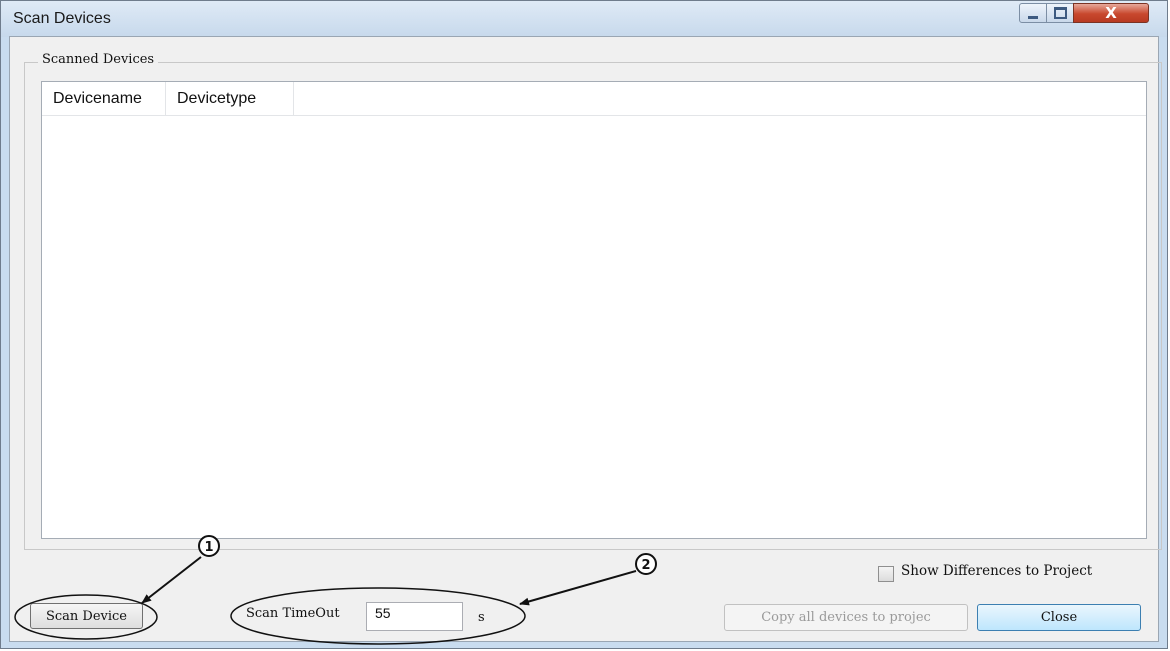 This screenshot has width=1170, height=651. I want to click on annotation-overlay: 1 2, so click(335, 590).